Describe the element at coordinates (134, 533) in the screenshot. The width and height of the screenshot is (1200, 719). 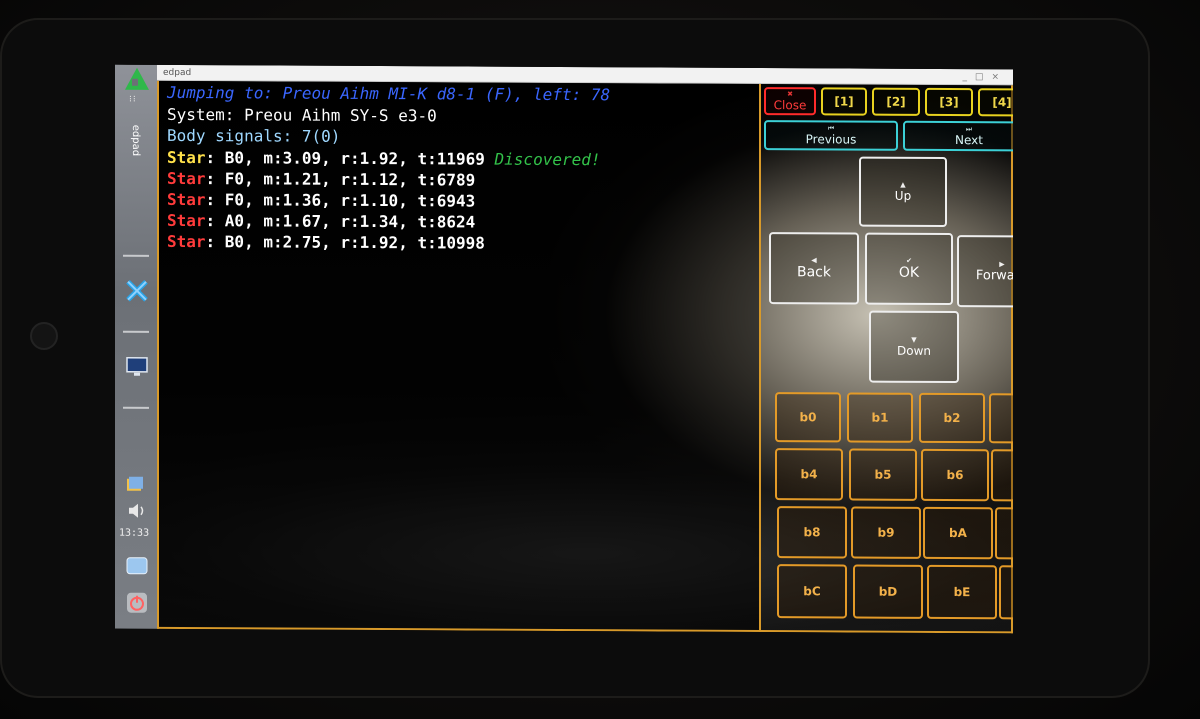
I see `taskbar-clock: 13:33` at that location.